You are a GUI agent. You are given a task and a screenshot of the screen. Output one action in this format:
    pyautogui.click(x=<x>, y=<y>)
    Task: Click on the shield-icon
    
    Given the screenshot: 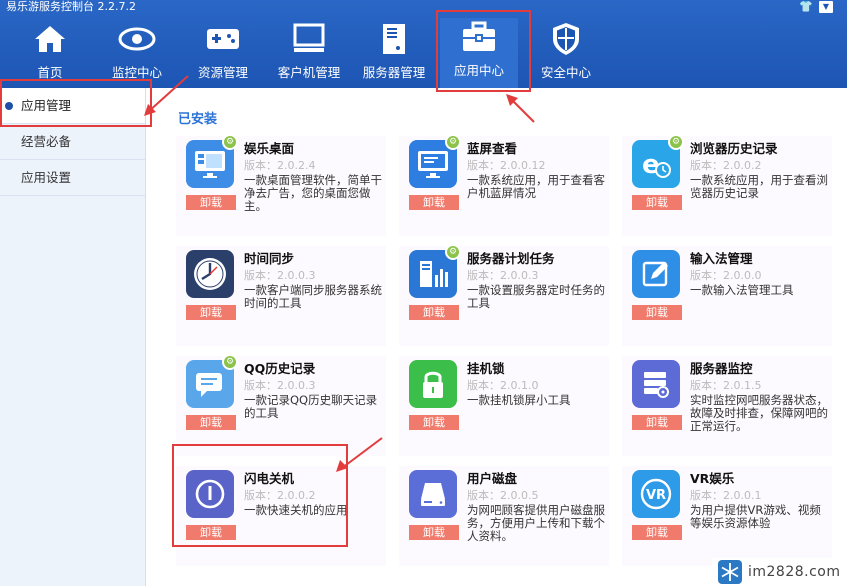 What is the action you would take?
    pyautogui.click(x=566, y=39)
    